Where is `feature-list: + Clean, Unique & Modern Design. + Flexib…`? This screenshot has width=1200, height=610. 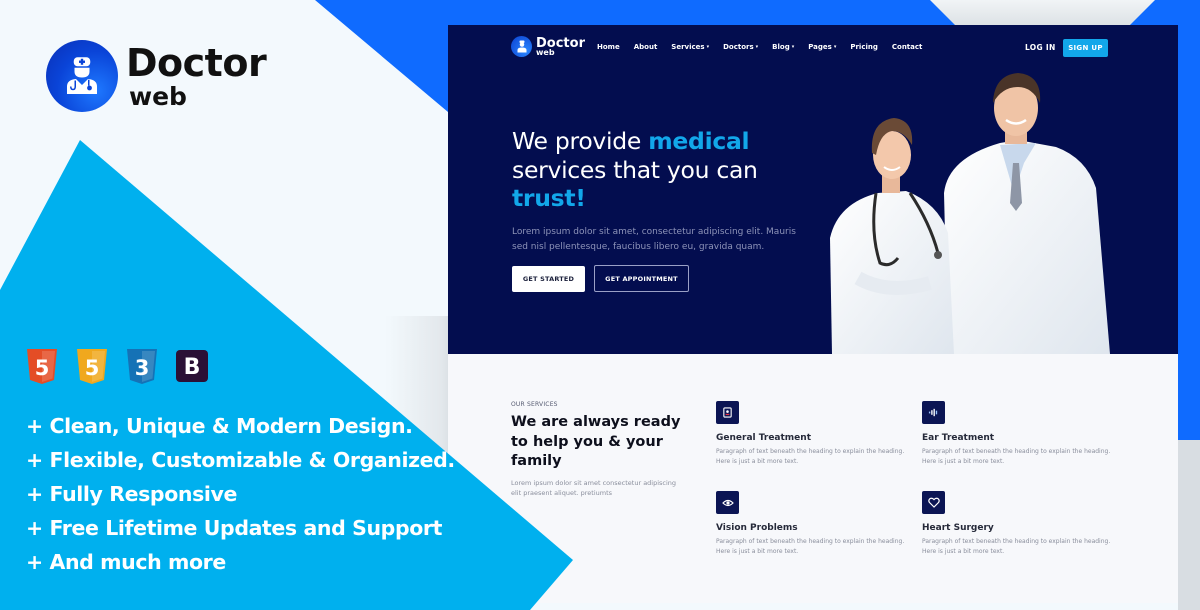 feature-list: + Clean, Unique & Modern Design. + Flexib… is located at coordinates (240, 494).